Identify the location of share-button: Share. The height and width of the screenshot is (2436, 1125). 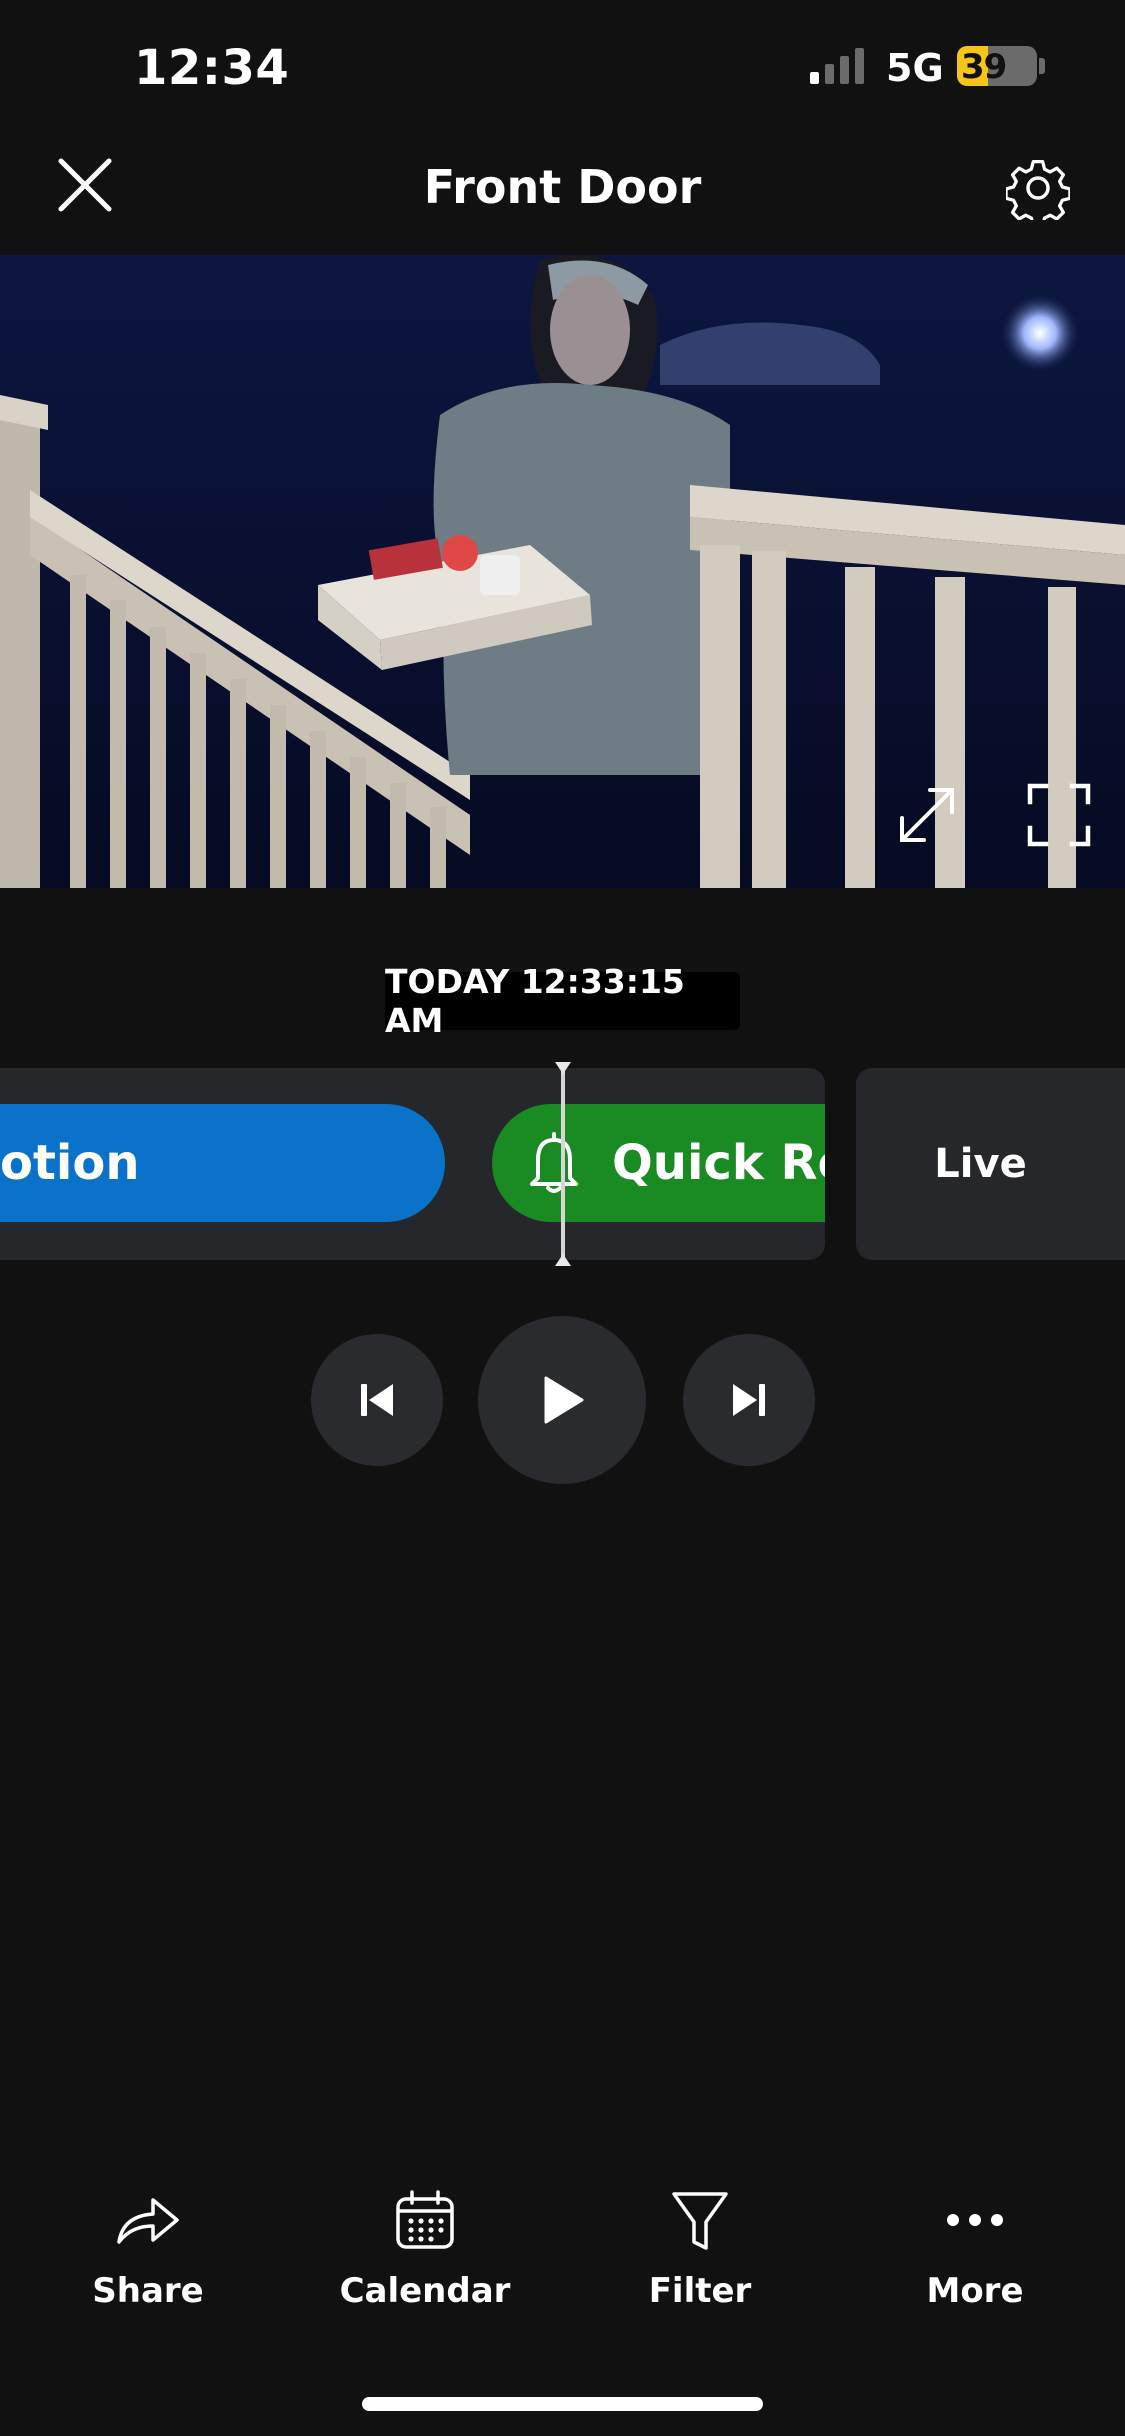
(148, 2248).